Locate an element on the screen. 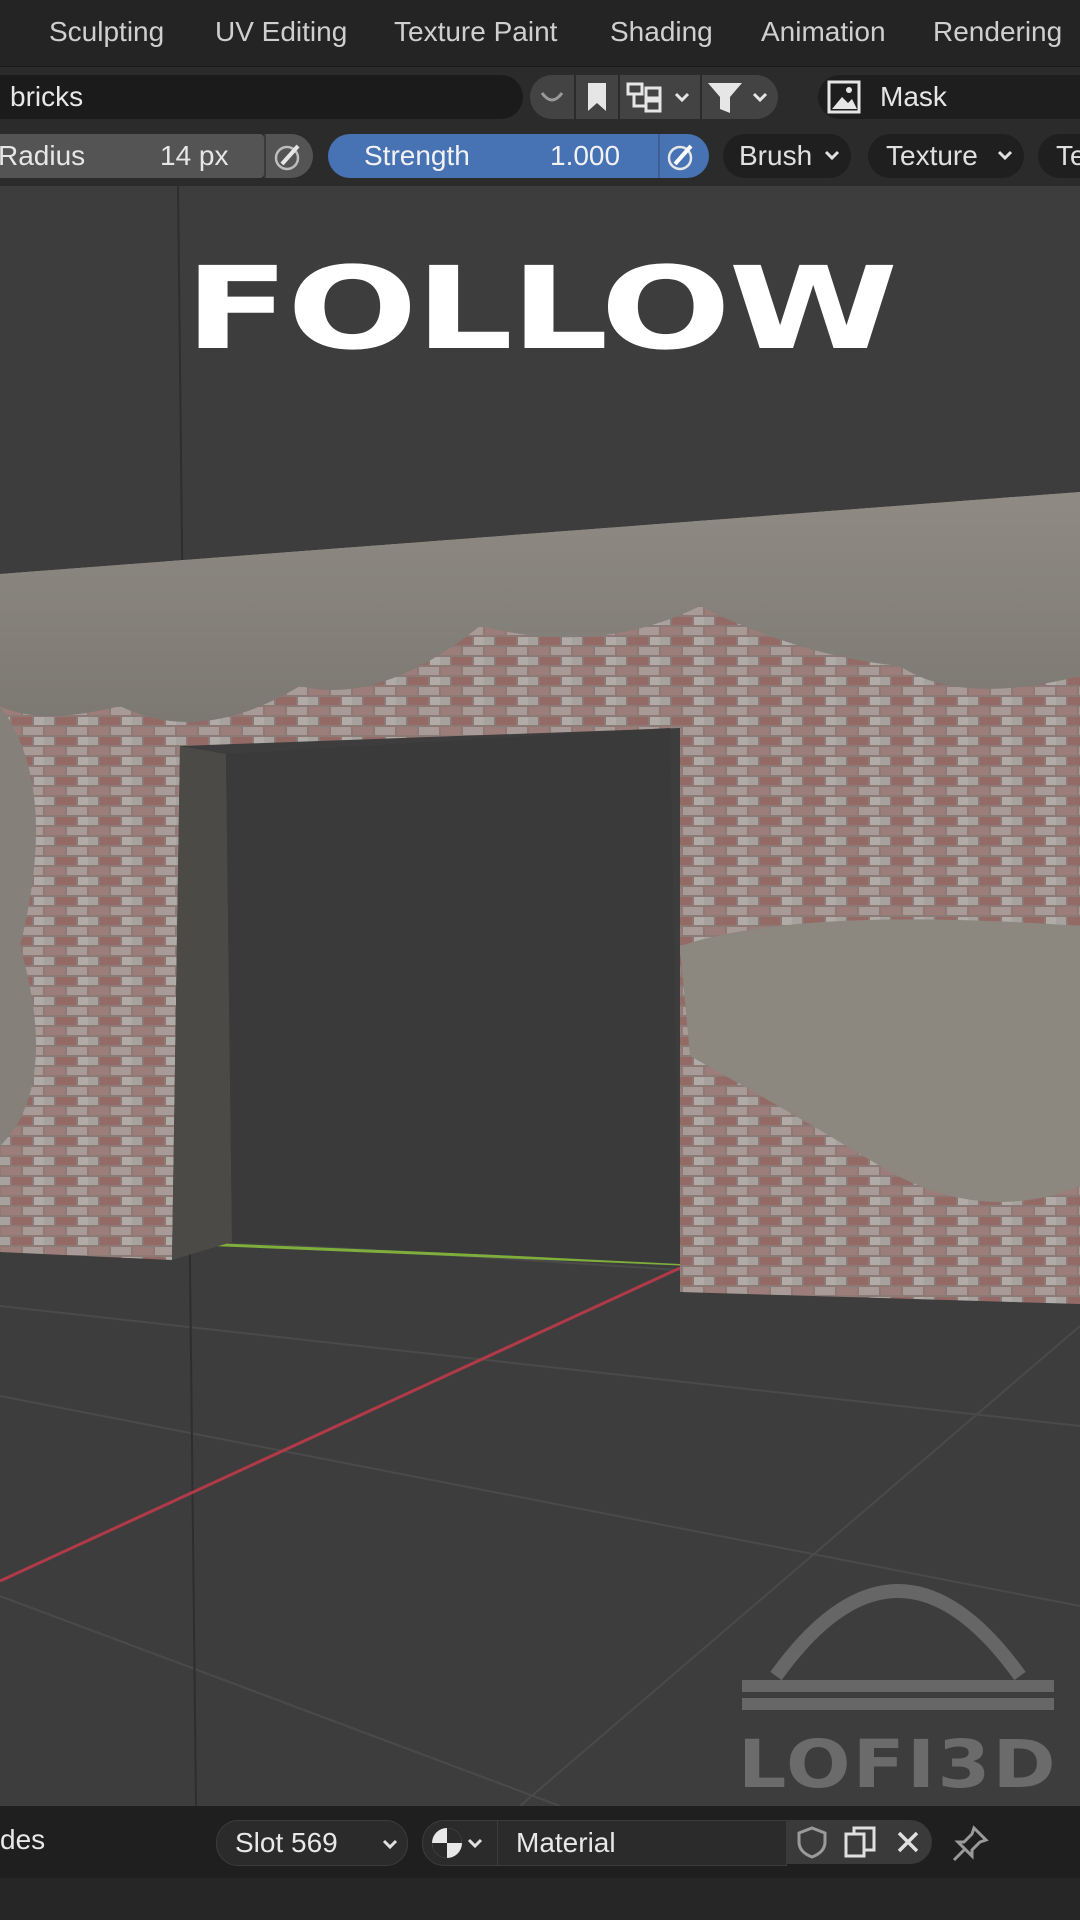  strength-value: 1.000 is located at coordinates (585, 155).